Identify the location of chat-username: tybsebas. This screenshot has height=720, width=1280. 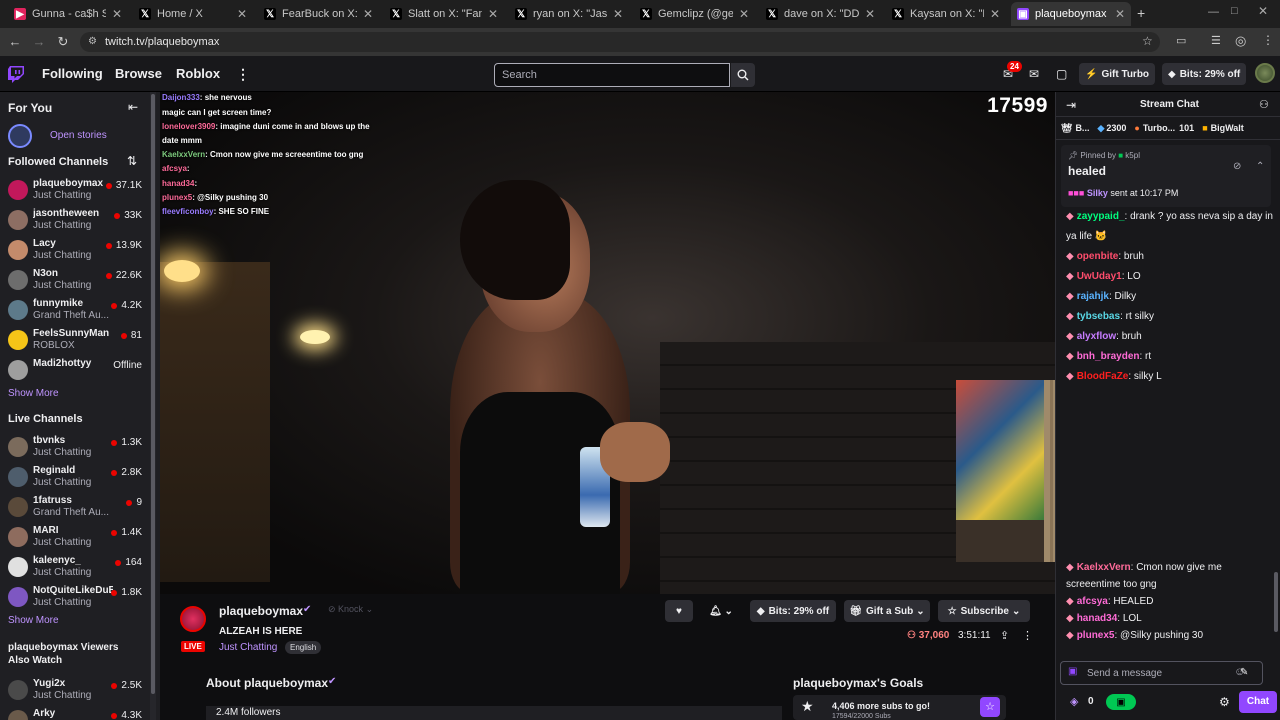
(1098, 316).